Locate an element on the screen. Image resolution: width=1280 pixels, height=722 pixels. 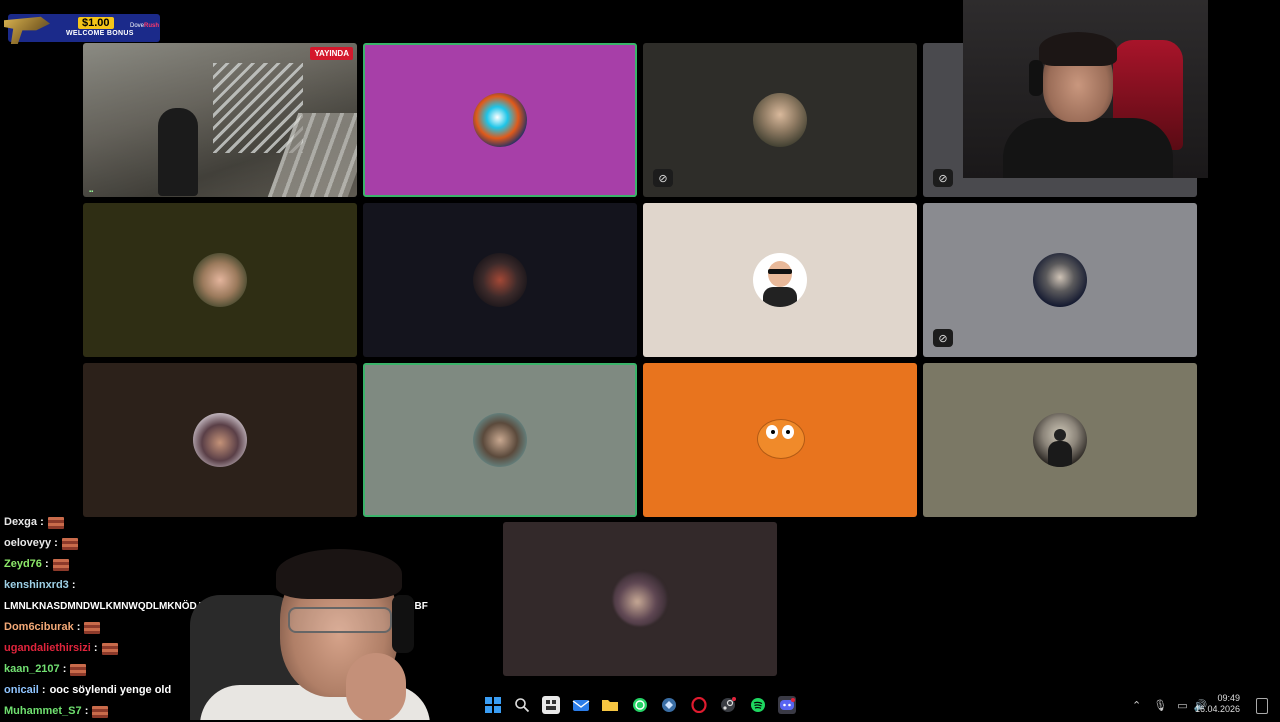
network-icon: ▭ is located at coordinates (1182, 705).